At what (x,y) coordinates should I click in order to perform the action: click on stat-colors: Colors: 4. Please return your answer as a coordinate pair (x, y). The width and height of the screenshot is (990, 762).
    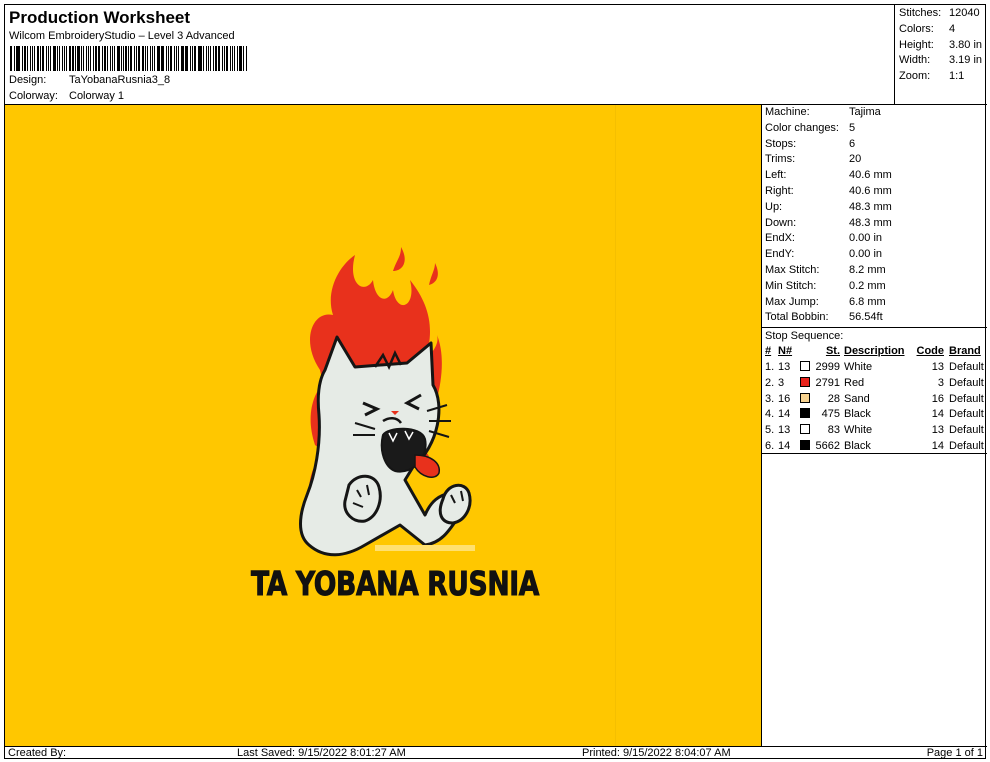
    Looking at the image, I should click on (941, 30).